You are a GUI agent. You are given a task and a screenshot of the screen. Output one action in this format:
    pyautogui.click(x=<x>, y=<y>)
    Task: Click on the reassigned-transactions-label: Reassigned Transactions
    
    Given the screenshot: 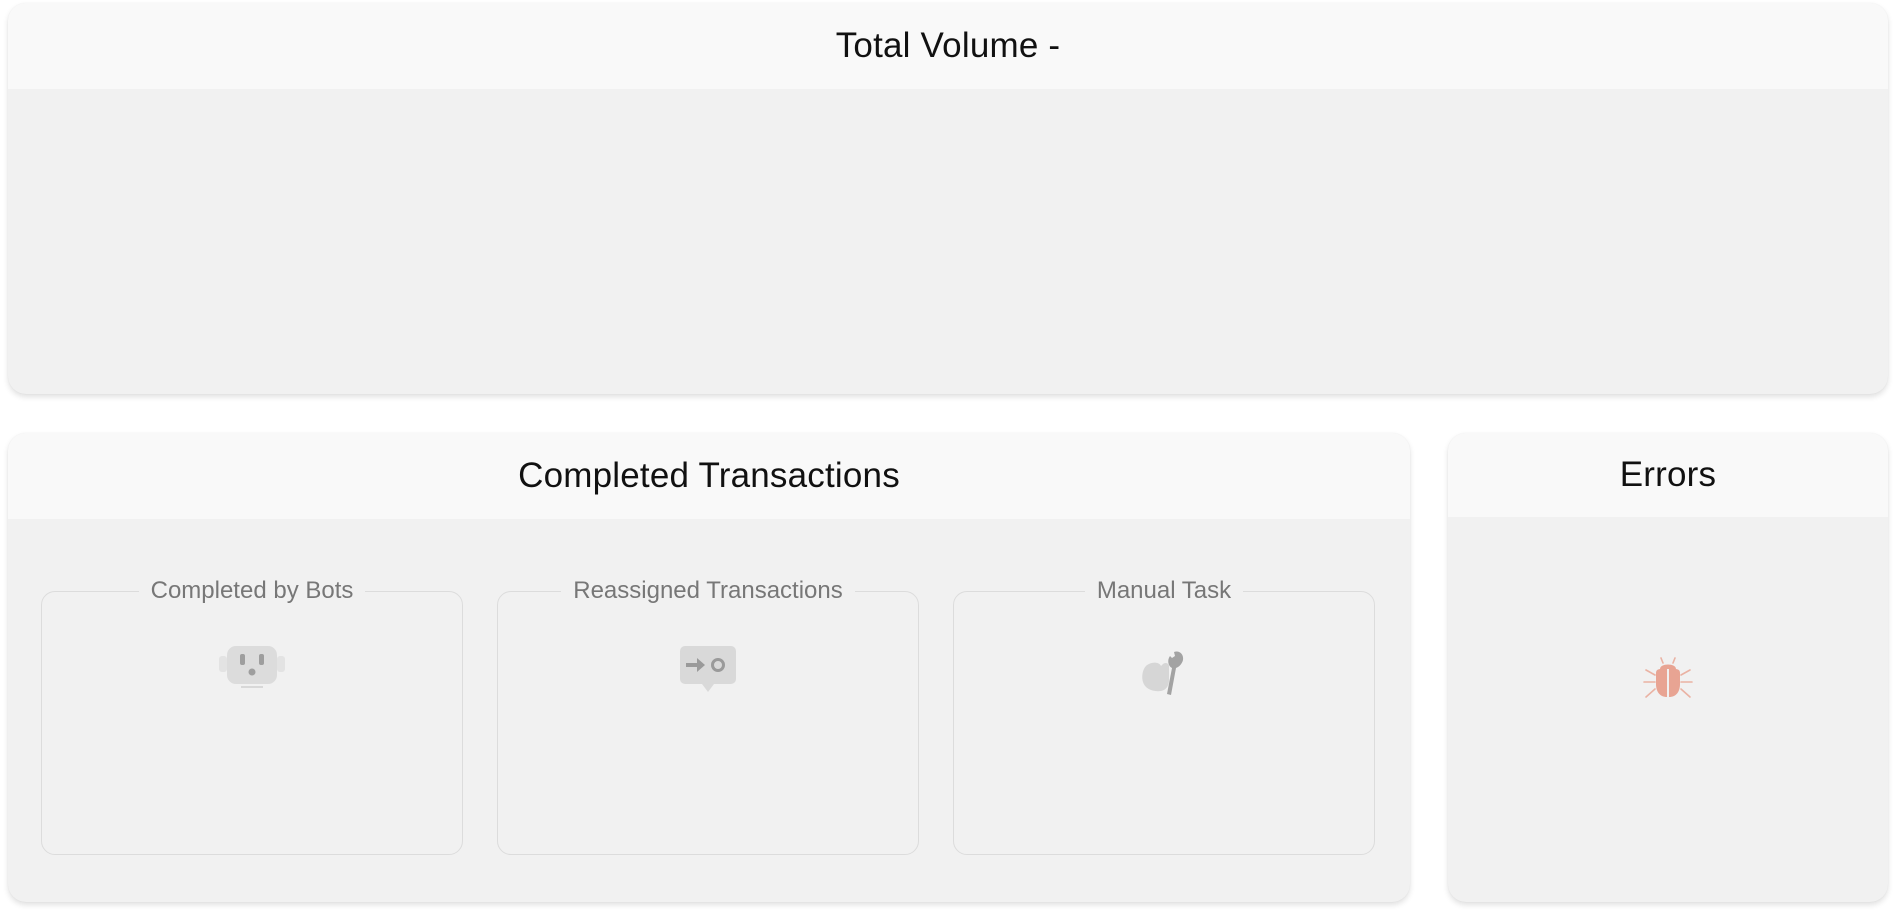 What is the action you would take?
    pyautogui.click(x=708, y=590)
    